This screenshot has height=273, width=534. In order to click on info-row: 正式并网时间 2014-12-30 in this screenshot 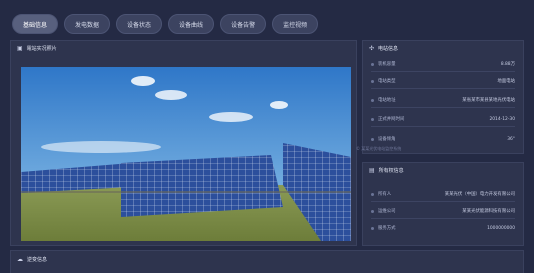, I will do `click(443, 119)`.